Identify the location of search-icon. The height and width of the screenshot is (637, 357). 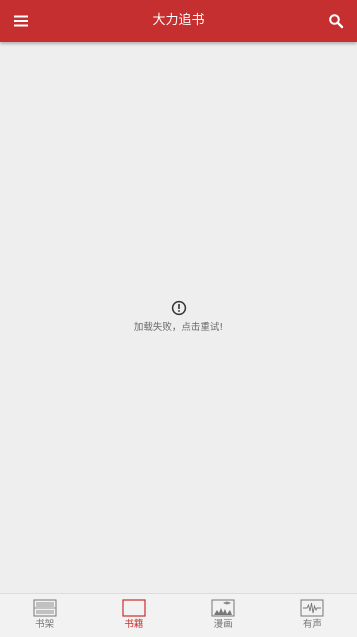
(336, 21).